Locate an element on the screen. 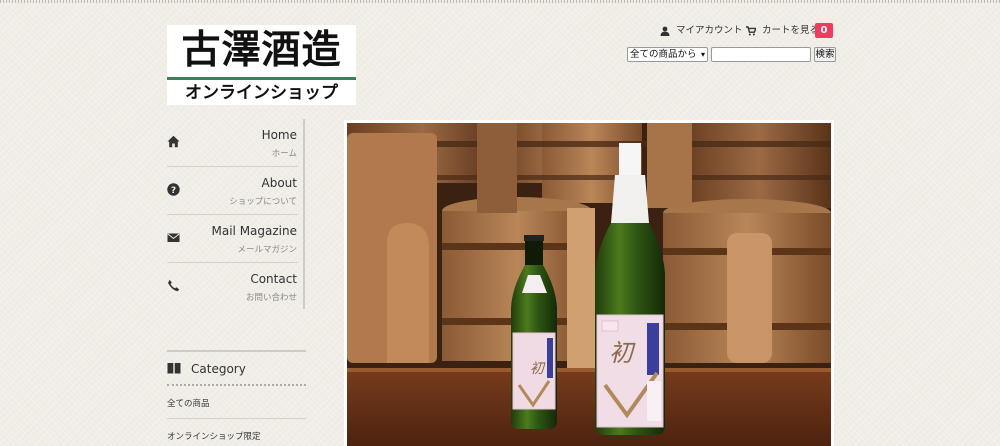 The image size is (1000, 446). cart-icon is located at coordinates (751, 31).